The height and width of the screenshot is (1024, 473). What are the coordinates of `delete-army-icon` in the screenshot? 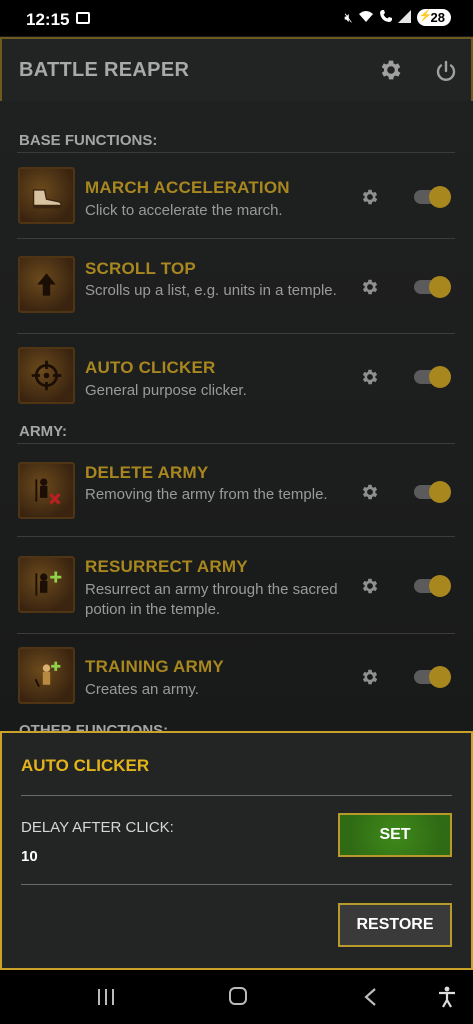 It's located at (46, 490).